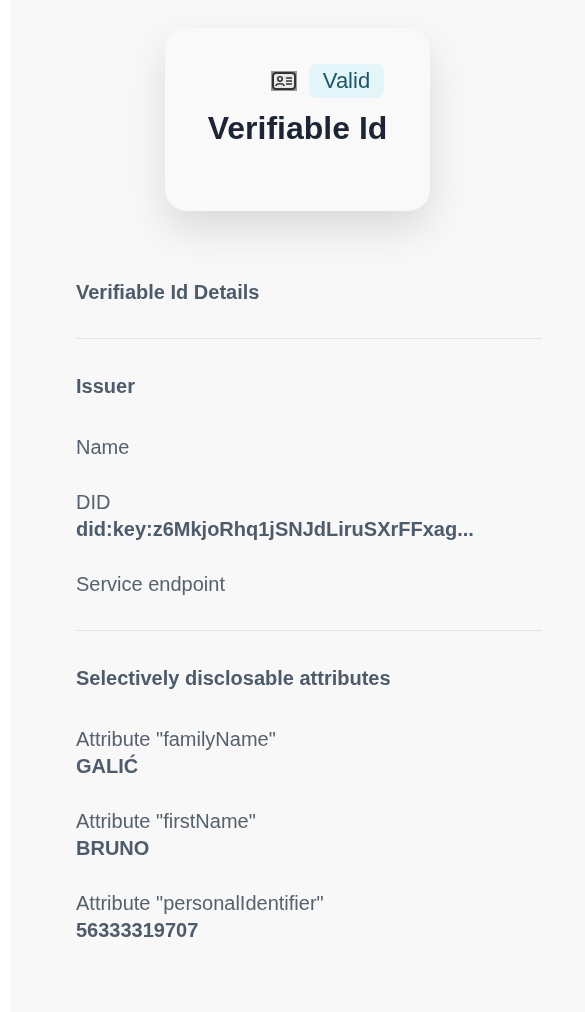 The width and height of the screenshot is (585, 1012). I want to click on field-value: BRUNO, so click(113, 848).